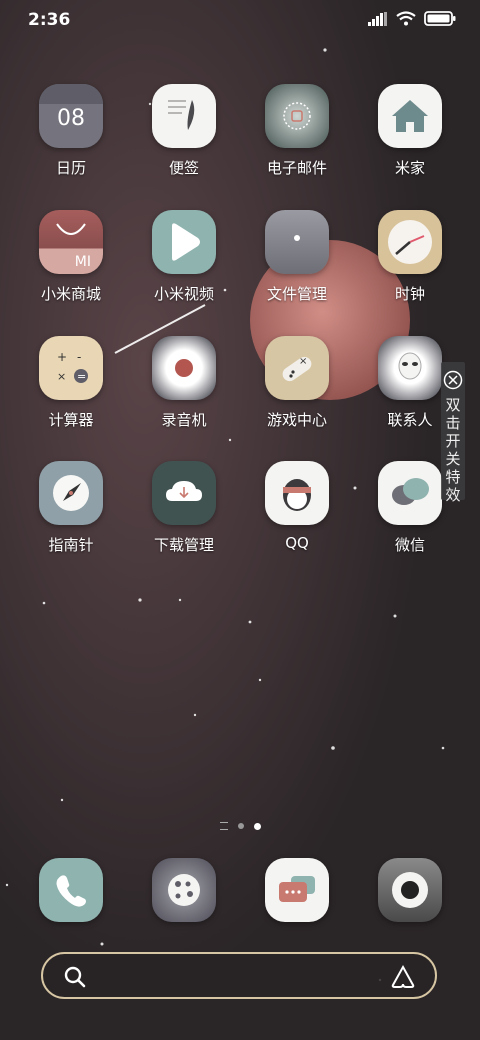  What do you see at coordinates (409, 545) in the screenshot?
I see `app-label: 微信` at bounding box center [409, 545].